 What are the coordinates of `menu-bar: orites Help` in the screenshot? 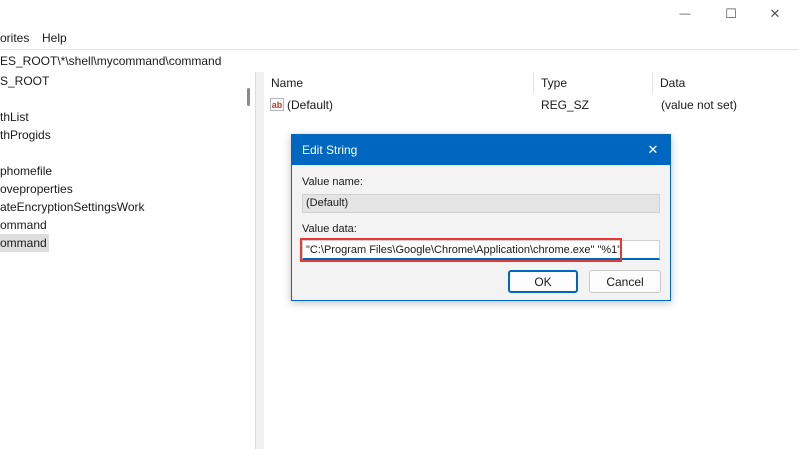 It's located at (399, 38).